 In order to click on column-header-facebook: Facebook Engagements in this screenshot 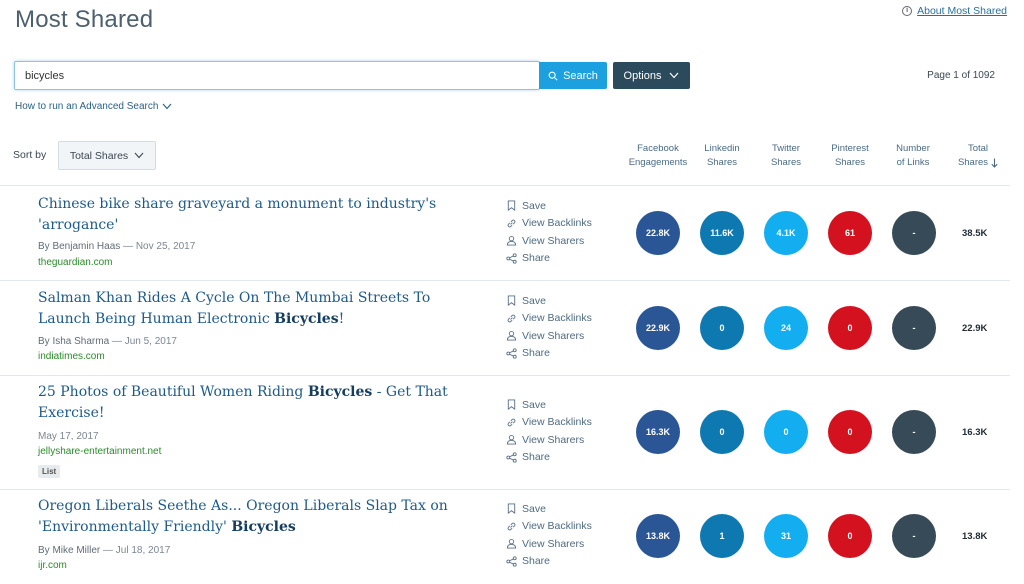, I will do `click(658, 156)`.